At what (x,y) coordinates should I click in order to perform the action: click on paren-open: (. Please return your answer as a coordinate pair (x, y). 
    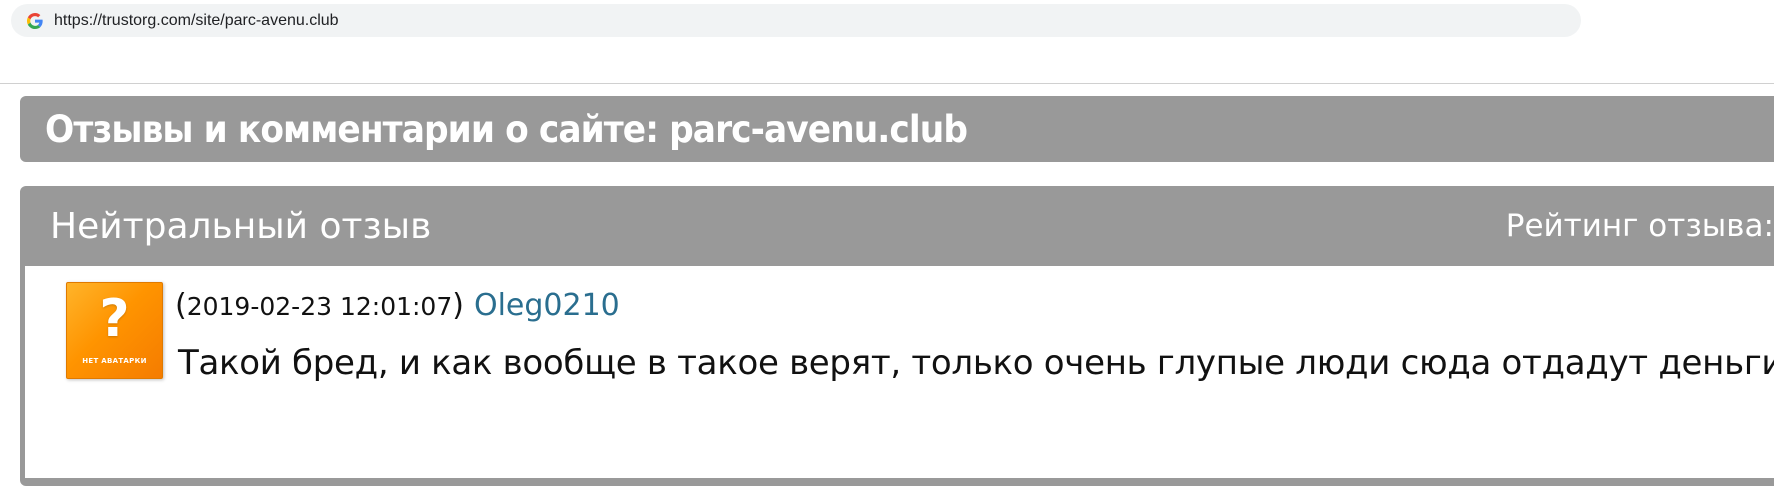
    Looking at the image, I should click on (181, 305).